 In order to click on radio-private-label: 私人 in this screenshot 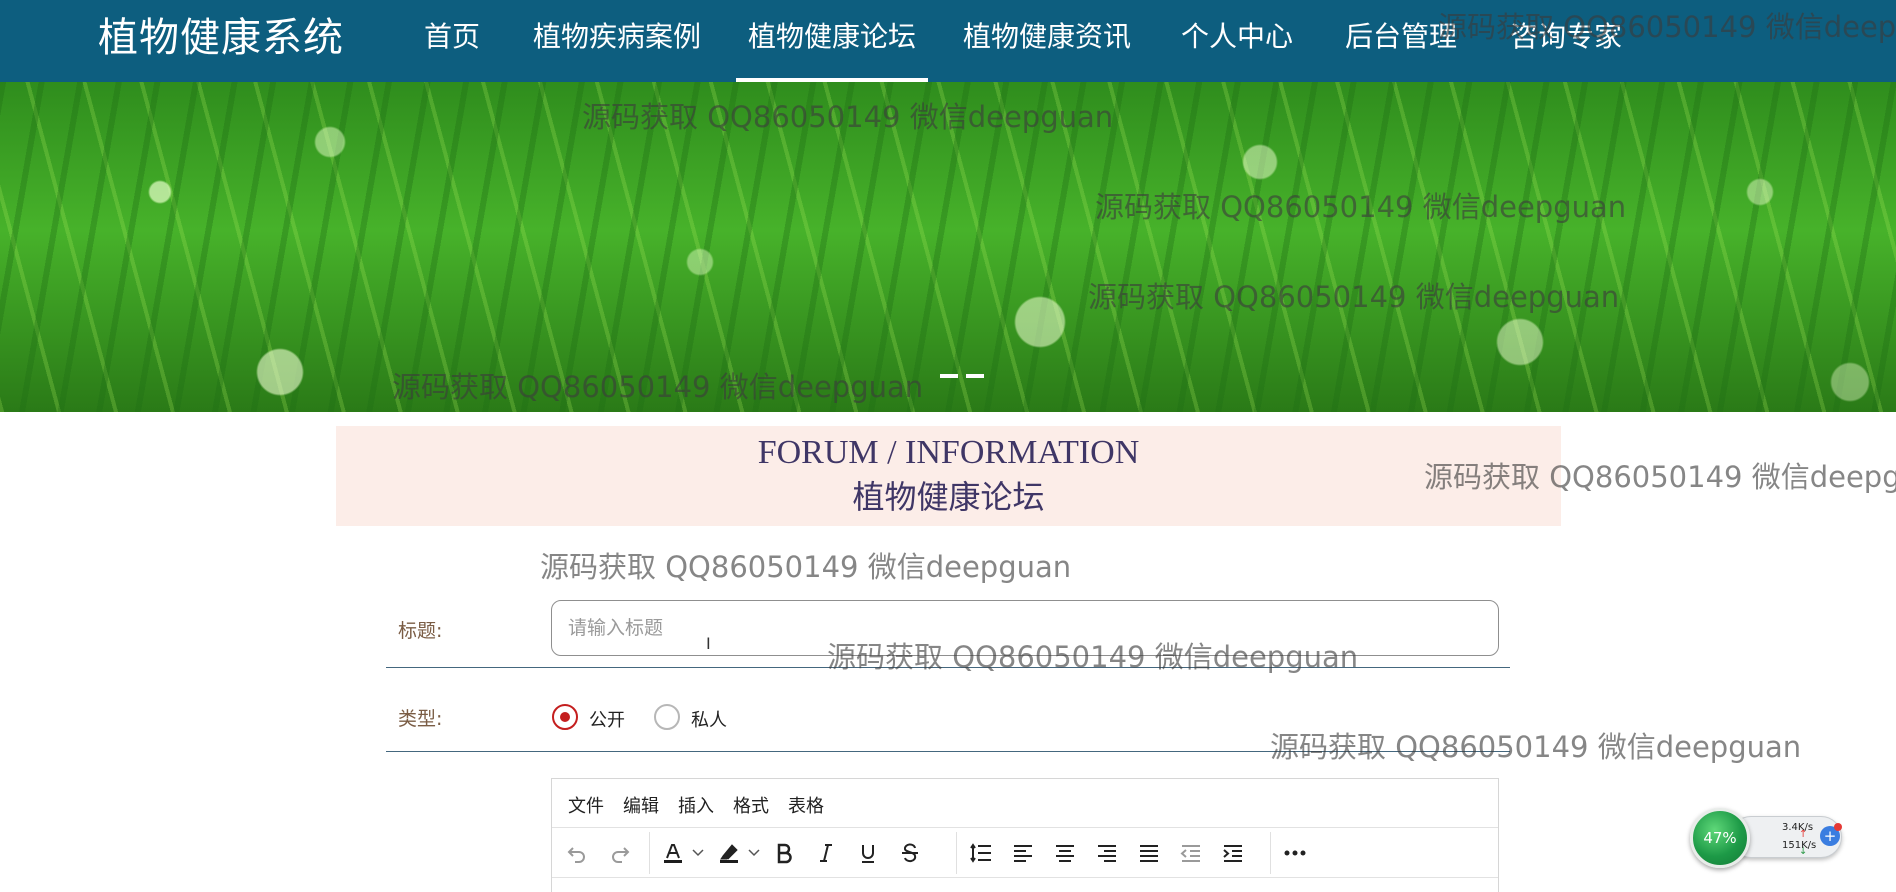, I will do `click(709, 719)`.